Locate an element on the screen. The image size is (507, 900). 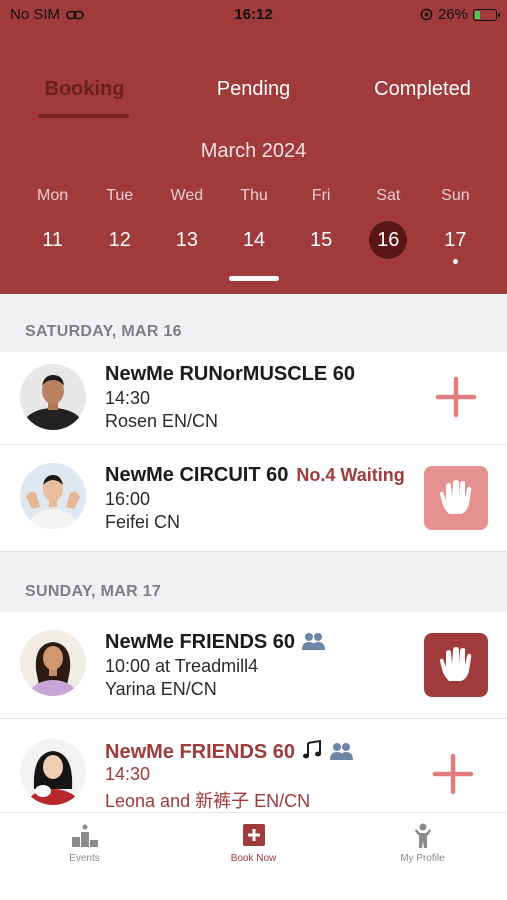
tabbar-my-profile: My Profile is located at coordinates (422, 856).